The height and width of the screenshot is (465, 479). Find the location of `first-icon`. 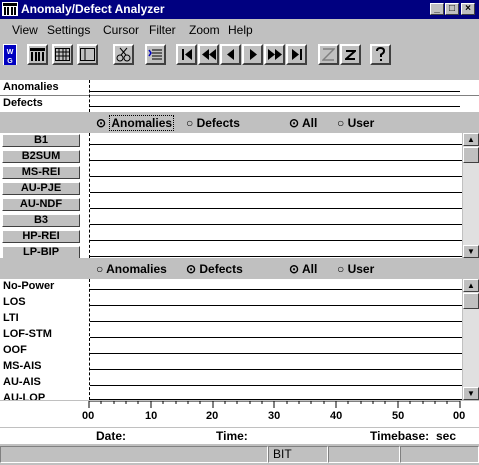

first-icon is located at coordinates (186, 54).